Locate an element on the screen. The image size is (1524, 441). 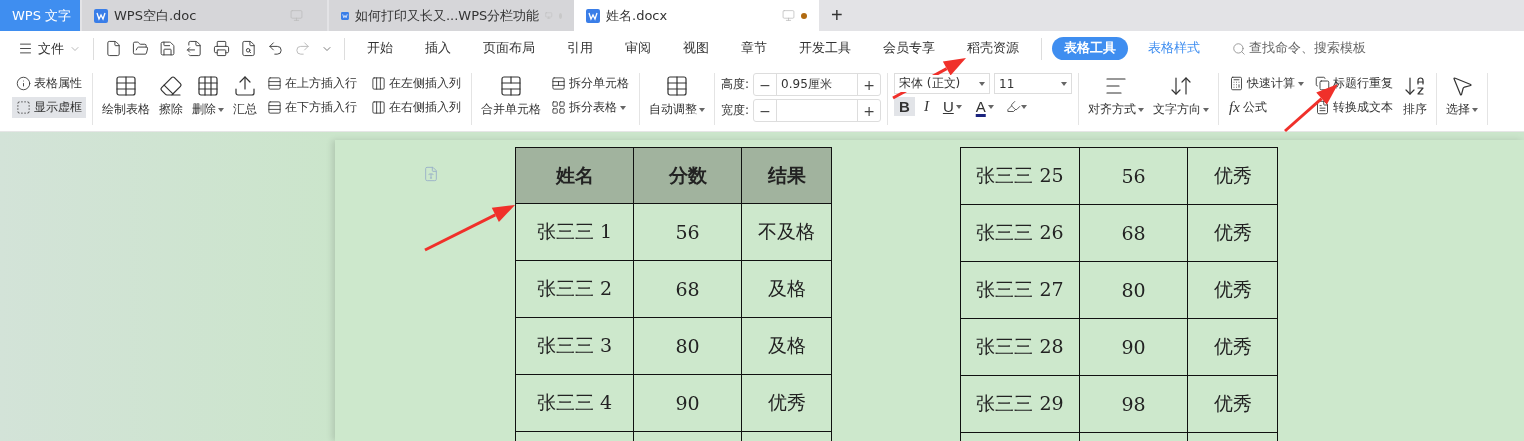
insert-button: 在上方插入行 is located at coordinates (312, 83).